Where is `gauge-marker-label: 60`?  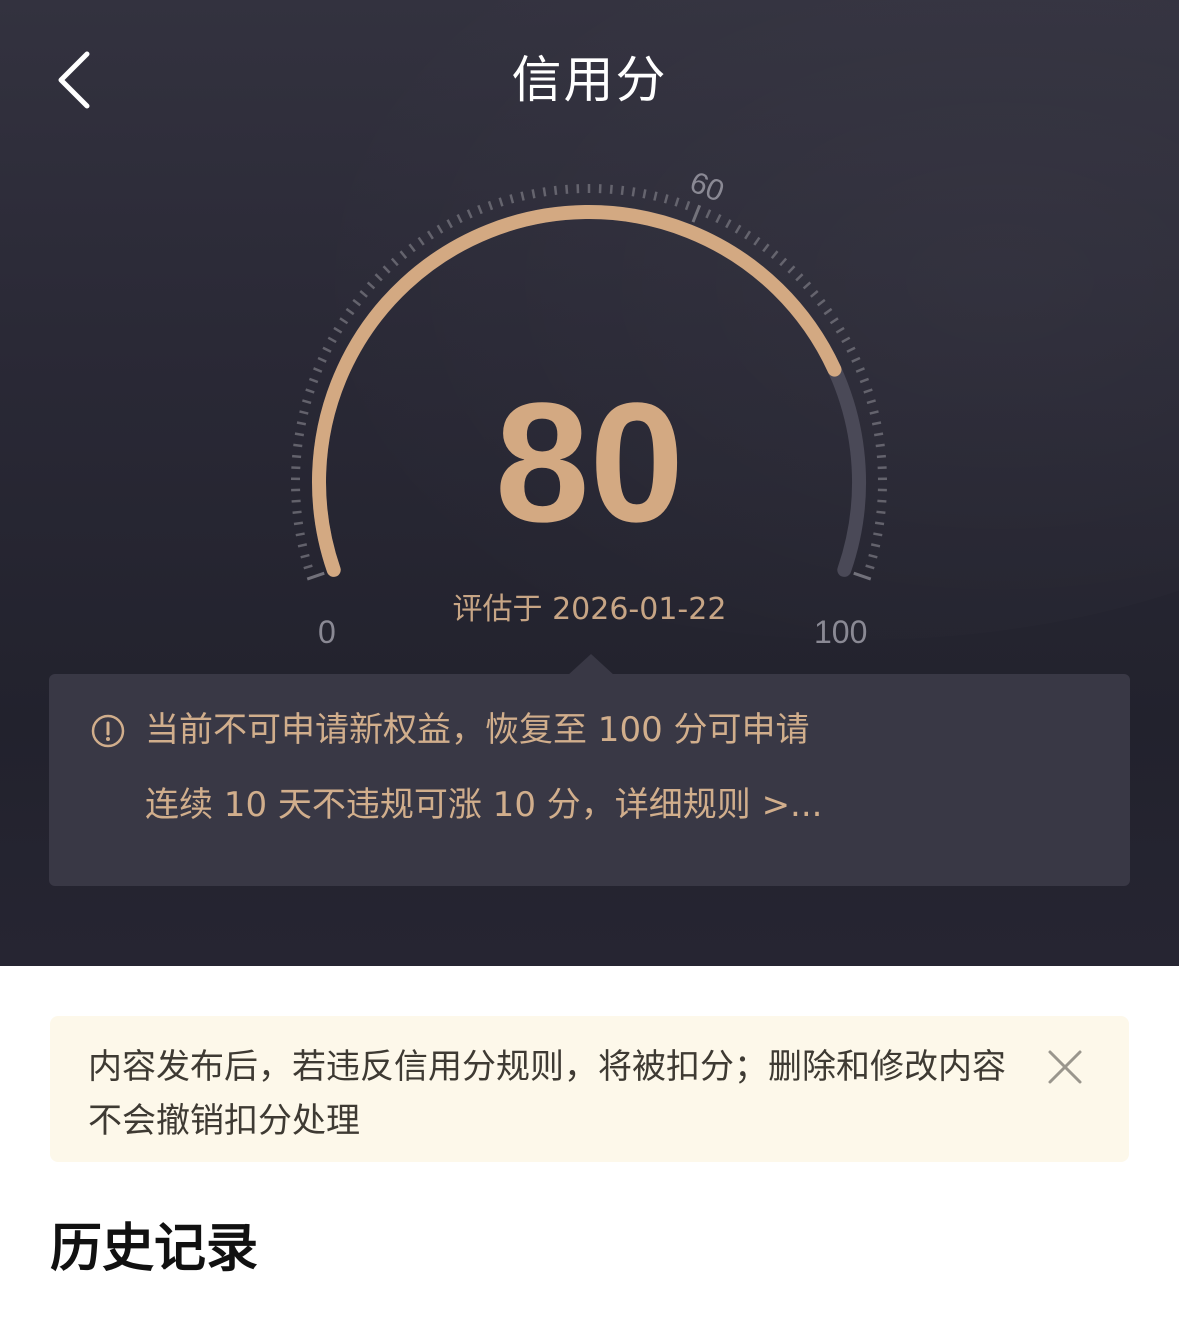 gauge-marker-label: 60 is located at coordinates (706, 187).